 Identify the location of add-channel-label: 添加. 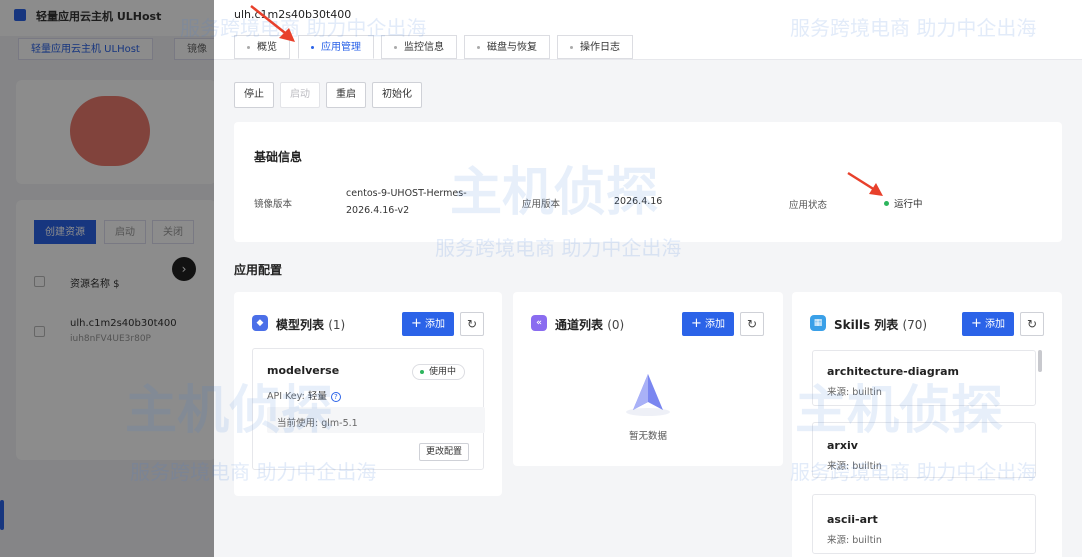
(714, 324).